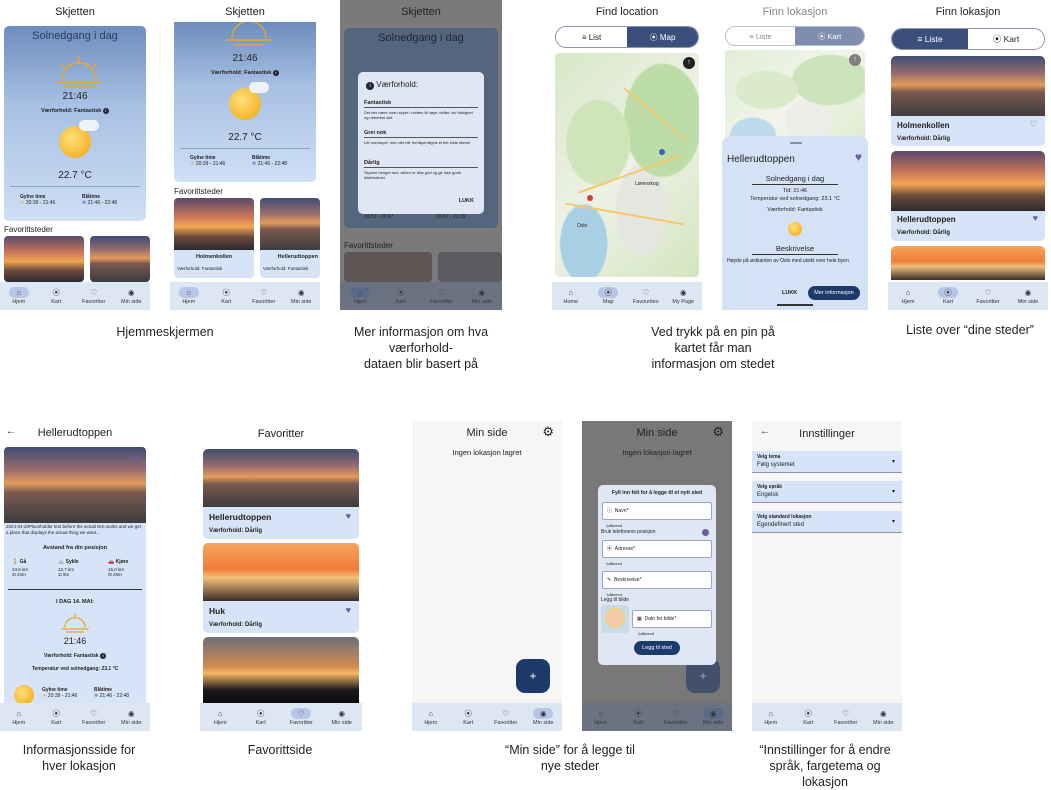 The width and height of the screenshot is (1051, 790). Describe the element at coordinates (208, 161) in the screenshot. I see `golden-hour: Gylne time ☀ 20:39 - 21:46` at that location.